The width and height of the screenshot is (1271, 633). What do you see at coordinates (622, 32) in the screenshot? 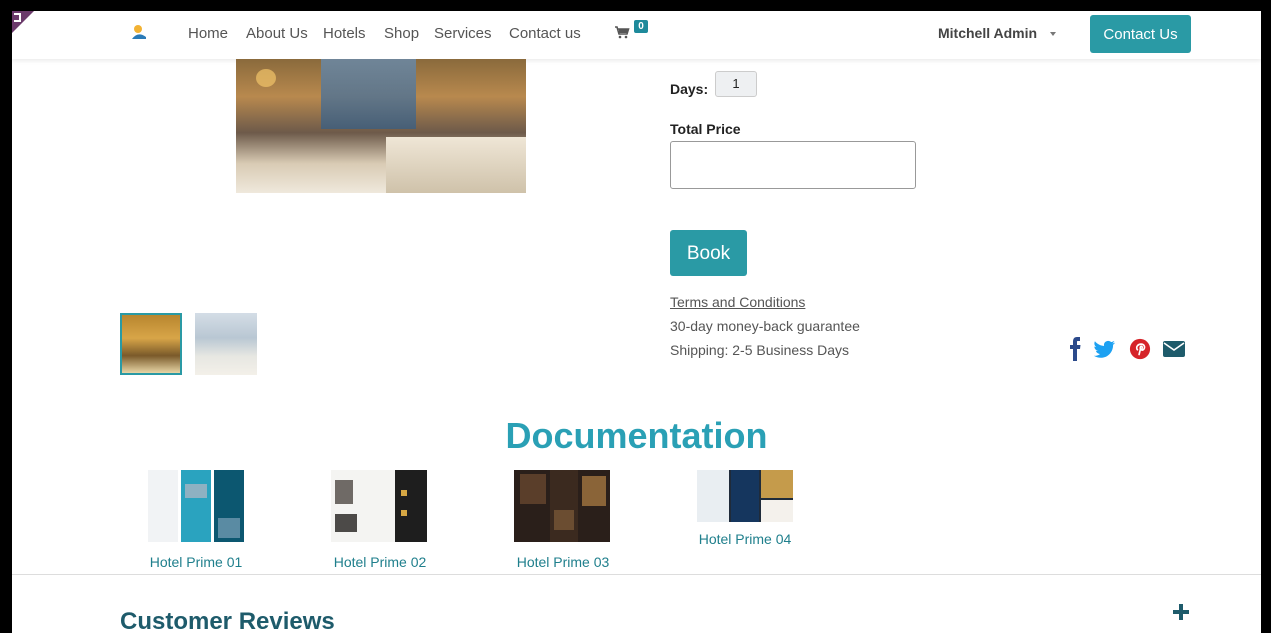
I see `shopping-cart-icon` at bounding box center [622, 32].